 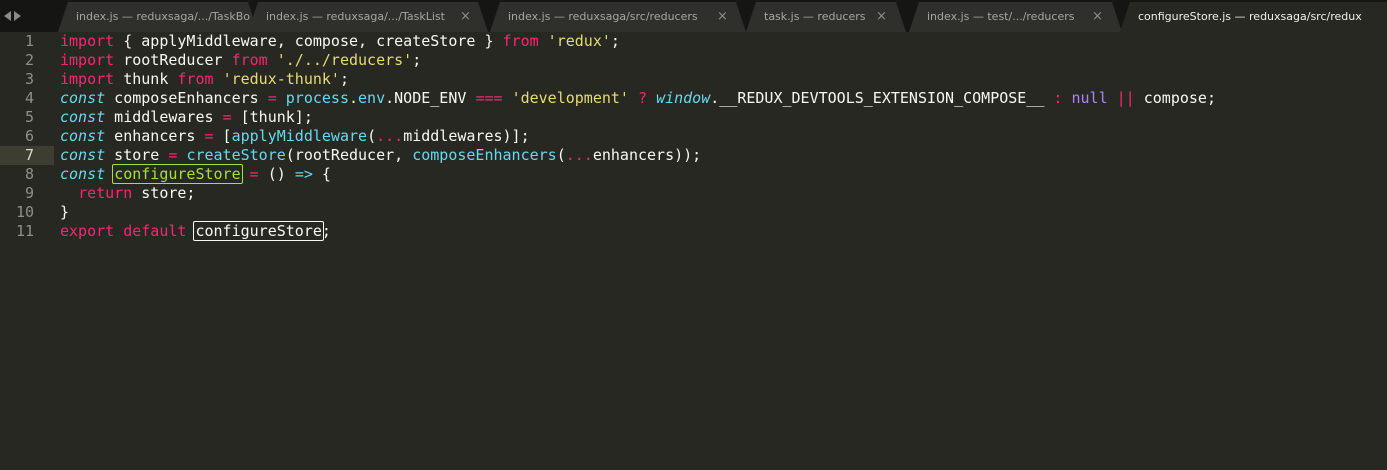 What do you see at coordinates (355, 16) in the screenshot?
I see `tab-label: index.js — reduxsaga/.../TaskList` at bounding box center [355, 16].